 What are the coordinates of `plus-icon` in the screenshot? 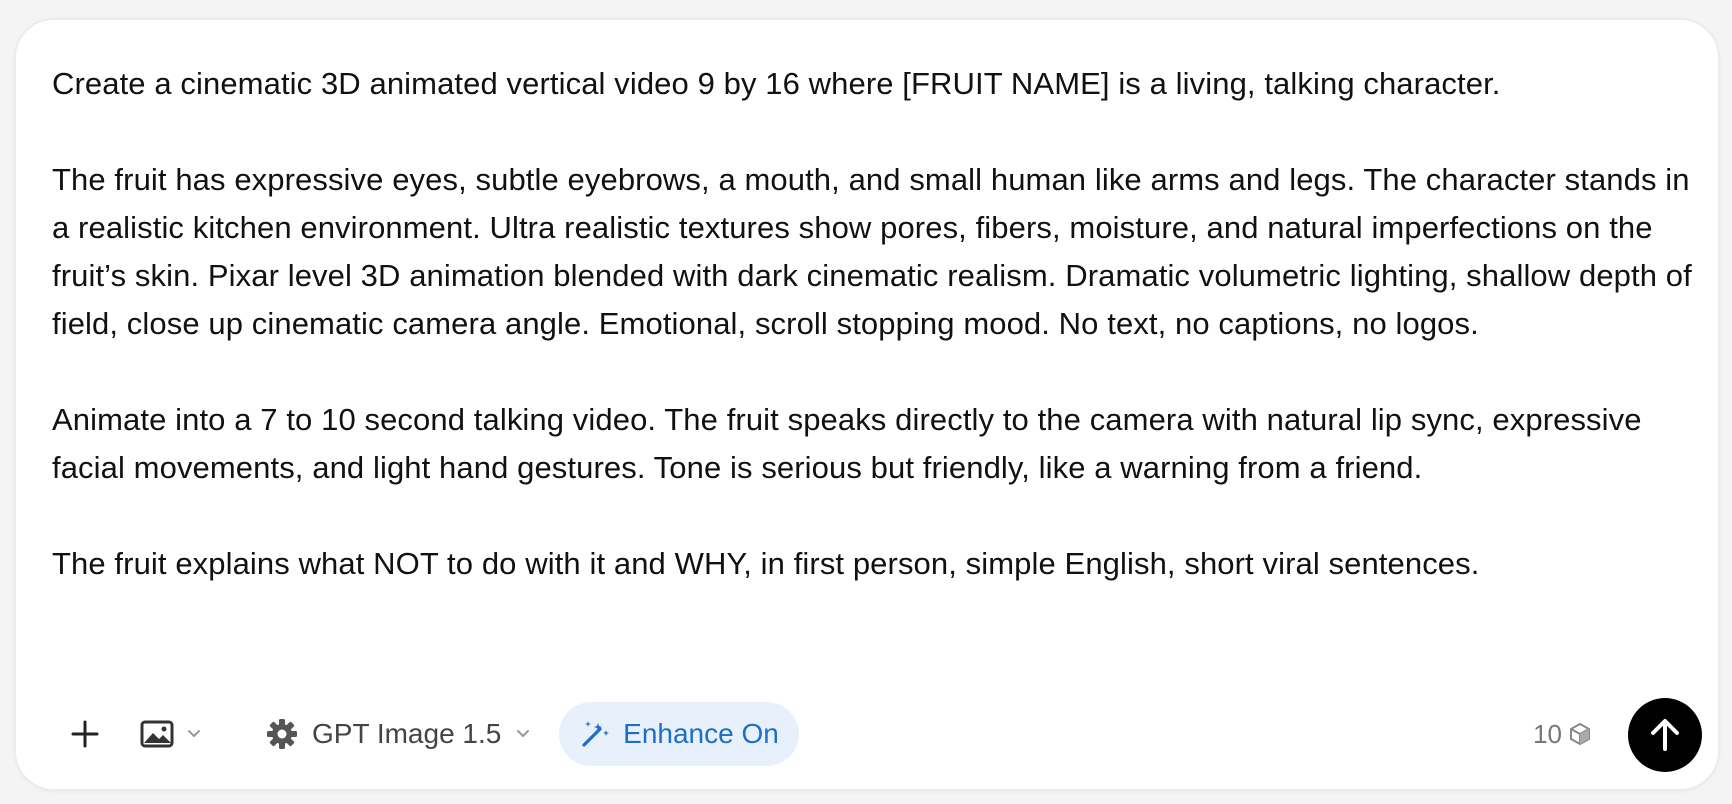 It's located at (85, 734).